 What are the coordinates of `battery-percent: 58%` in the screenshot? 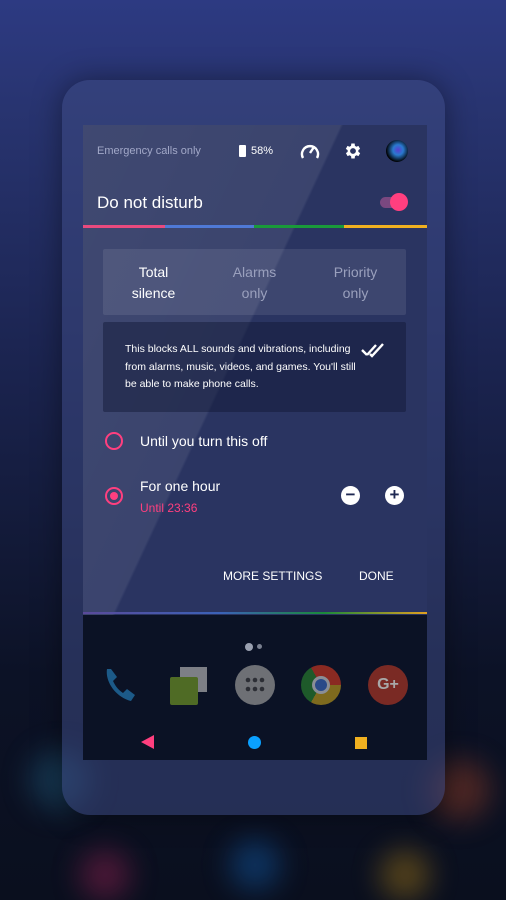 It's located at (262, 151).